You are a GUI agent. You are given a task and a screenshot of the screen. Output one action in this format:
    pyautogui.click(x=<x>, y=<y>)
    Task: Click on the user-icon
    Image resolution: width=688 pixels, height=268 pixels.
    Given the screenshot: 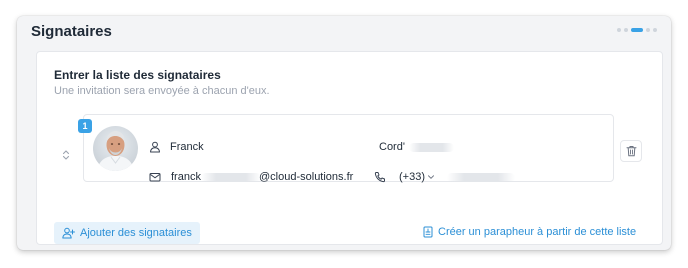 What is the action you would take?
    pyautogui.click(x=155, y=147)
    